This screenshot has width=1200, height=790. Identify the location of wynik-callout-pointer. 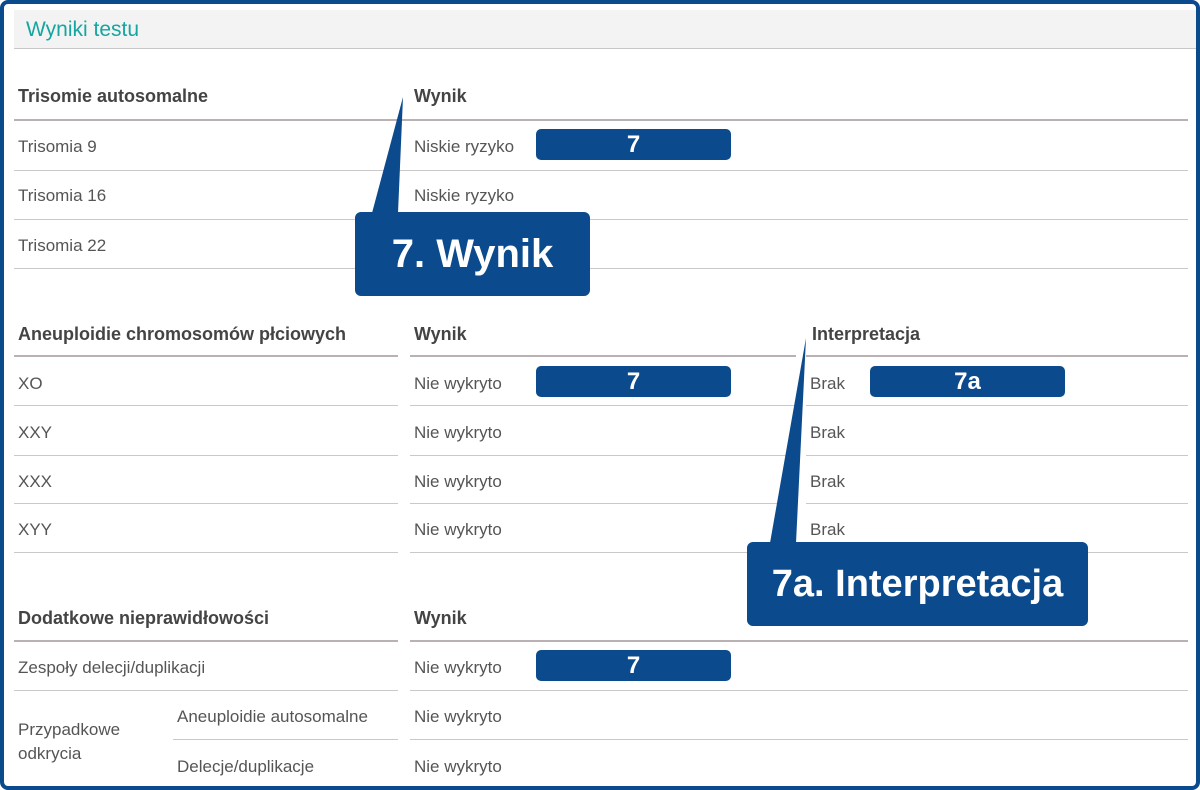
(387, 155).